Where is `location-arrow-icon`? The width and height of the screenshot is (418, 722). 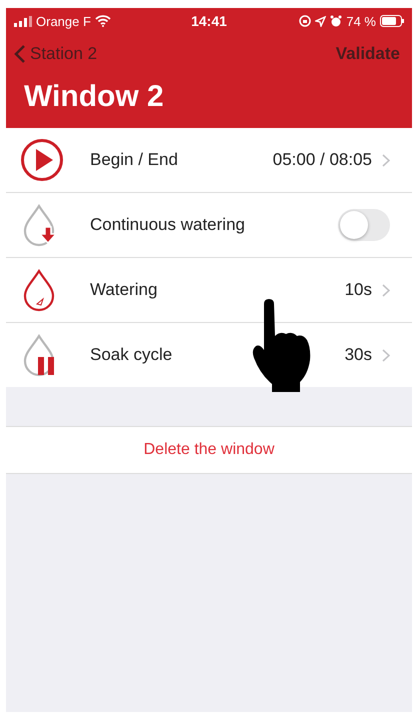
location-arrow-icon is located at coordinates (320, 21).